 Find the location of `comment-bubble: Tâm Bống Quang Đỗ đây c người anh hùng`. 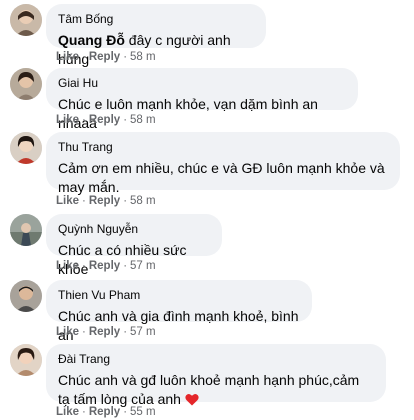

comment-bubble: Tâm Bống Quang Đỗ đây c người anh hùng is located at coordinates (156, 35).